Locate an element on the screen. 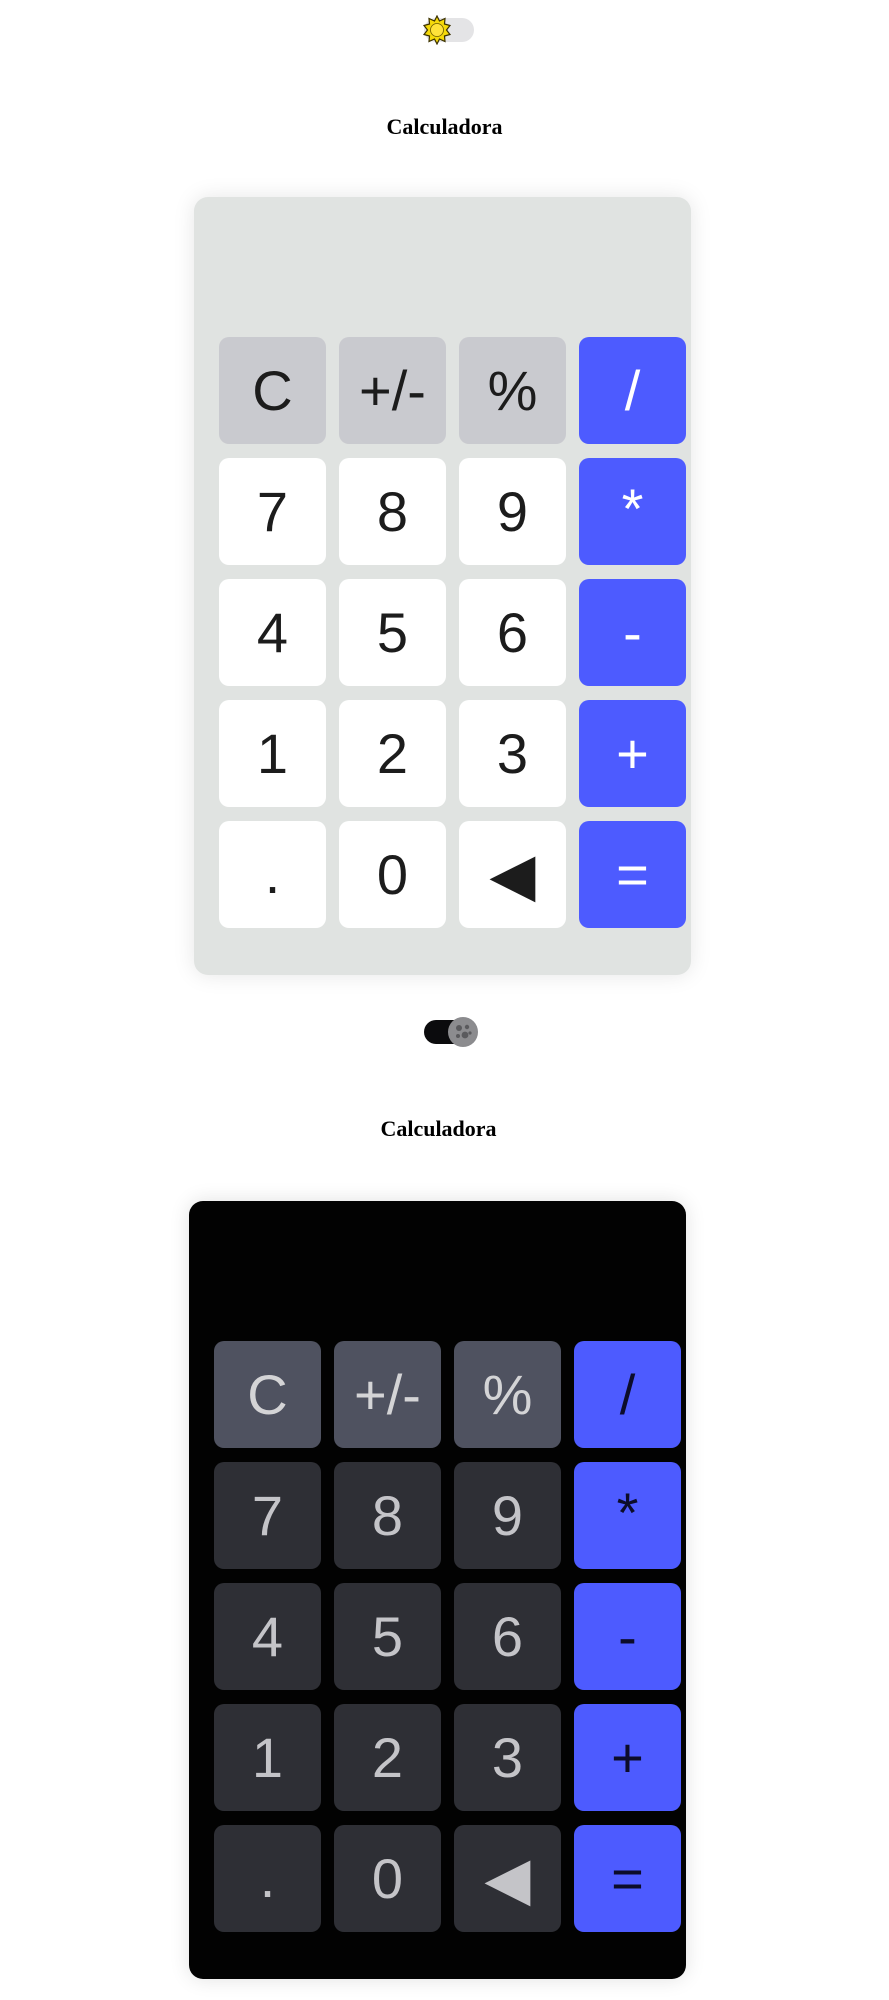 The height and width of the screenshot is (2000, 889). theme-toggle-dark is located at coordinates (451, 1032).